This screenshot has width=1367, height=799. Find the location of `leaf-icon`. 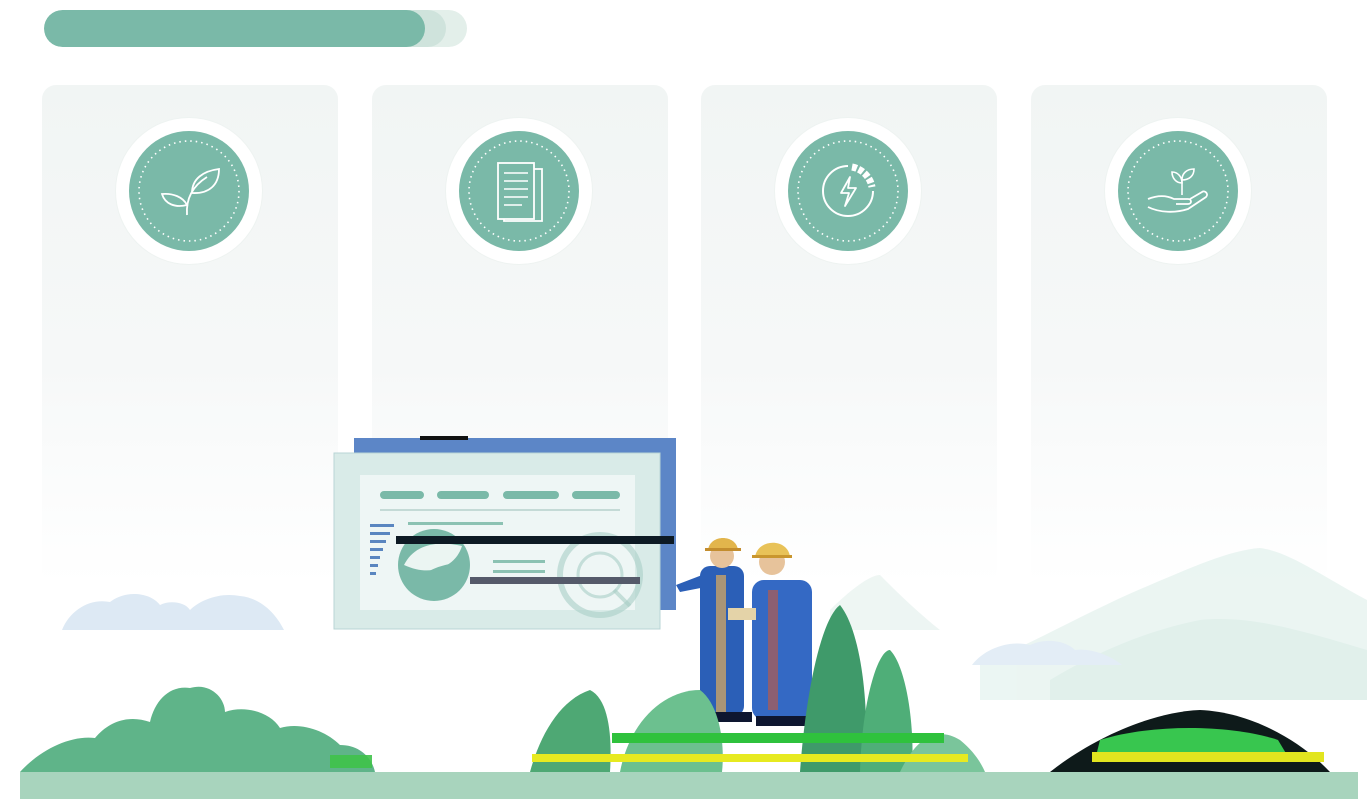

leaf-icon is located at coordinates (189, 191).